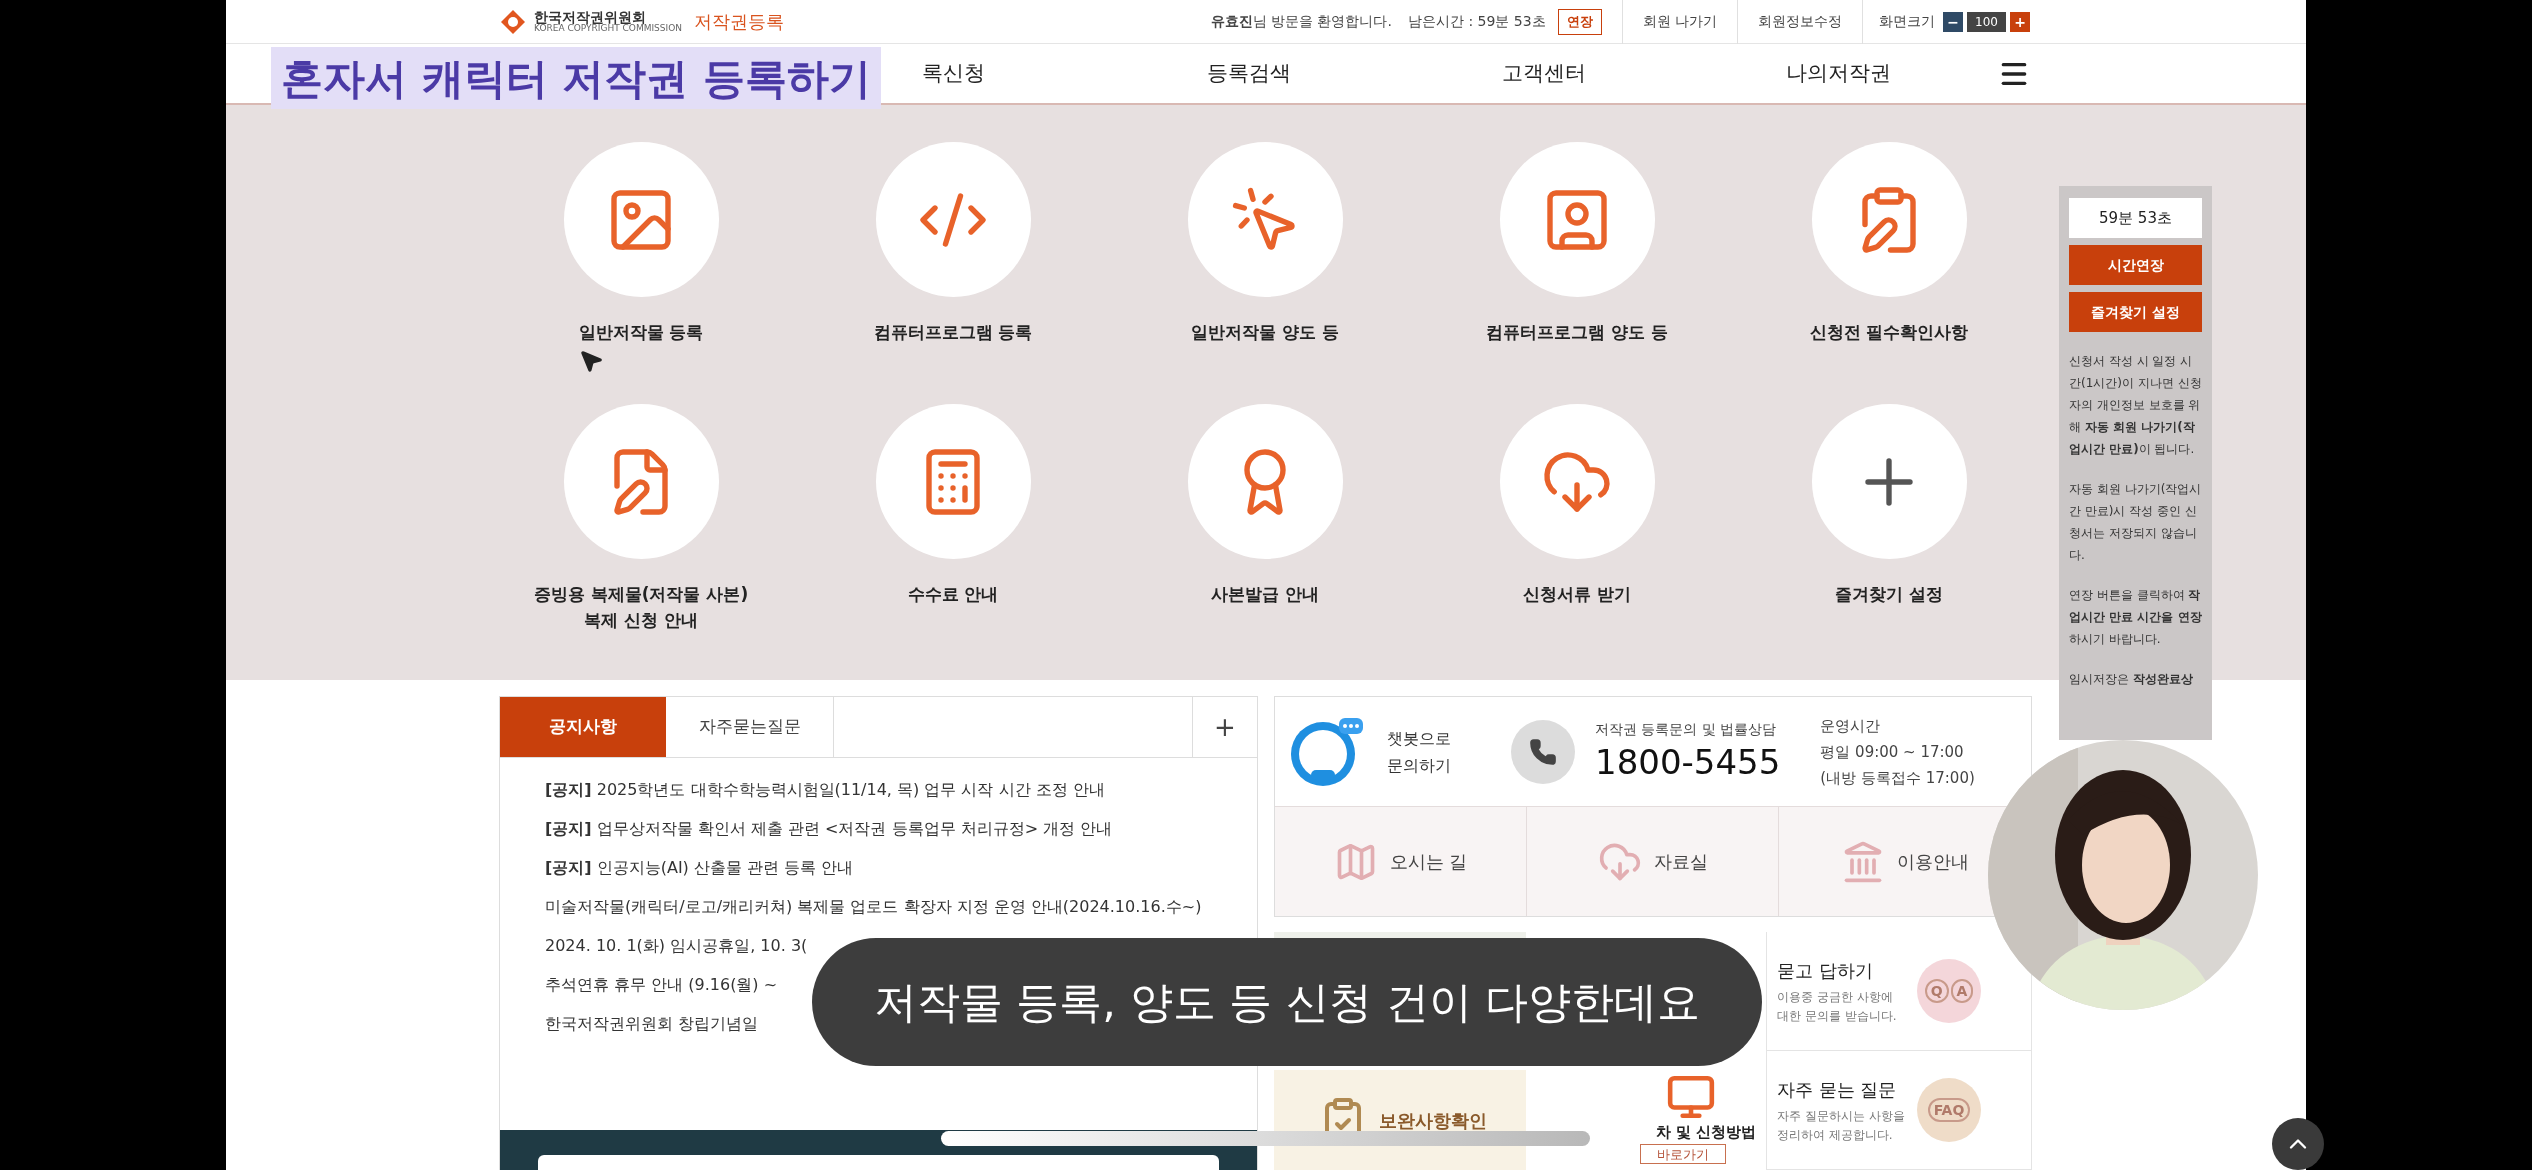 This screenshot has width=2532, height=1170. I want to click on service-label: 컴퓨터프로그램 양도 등, so click(1577, 332).